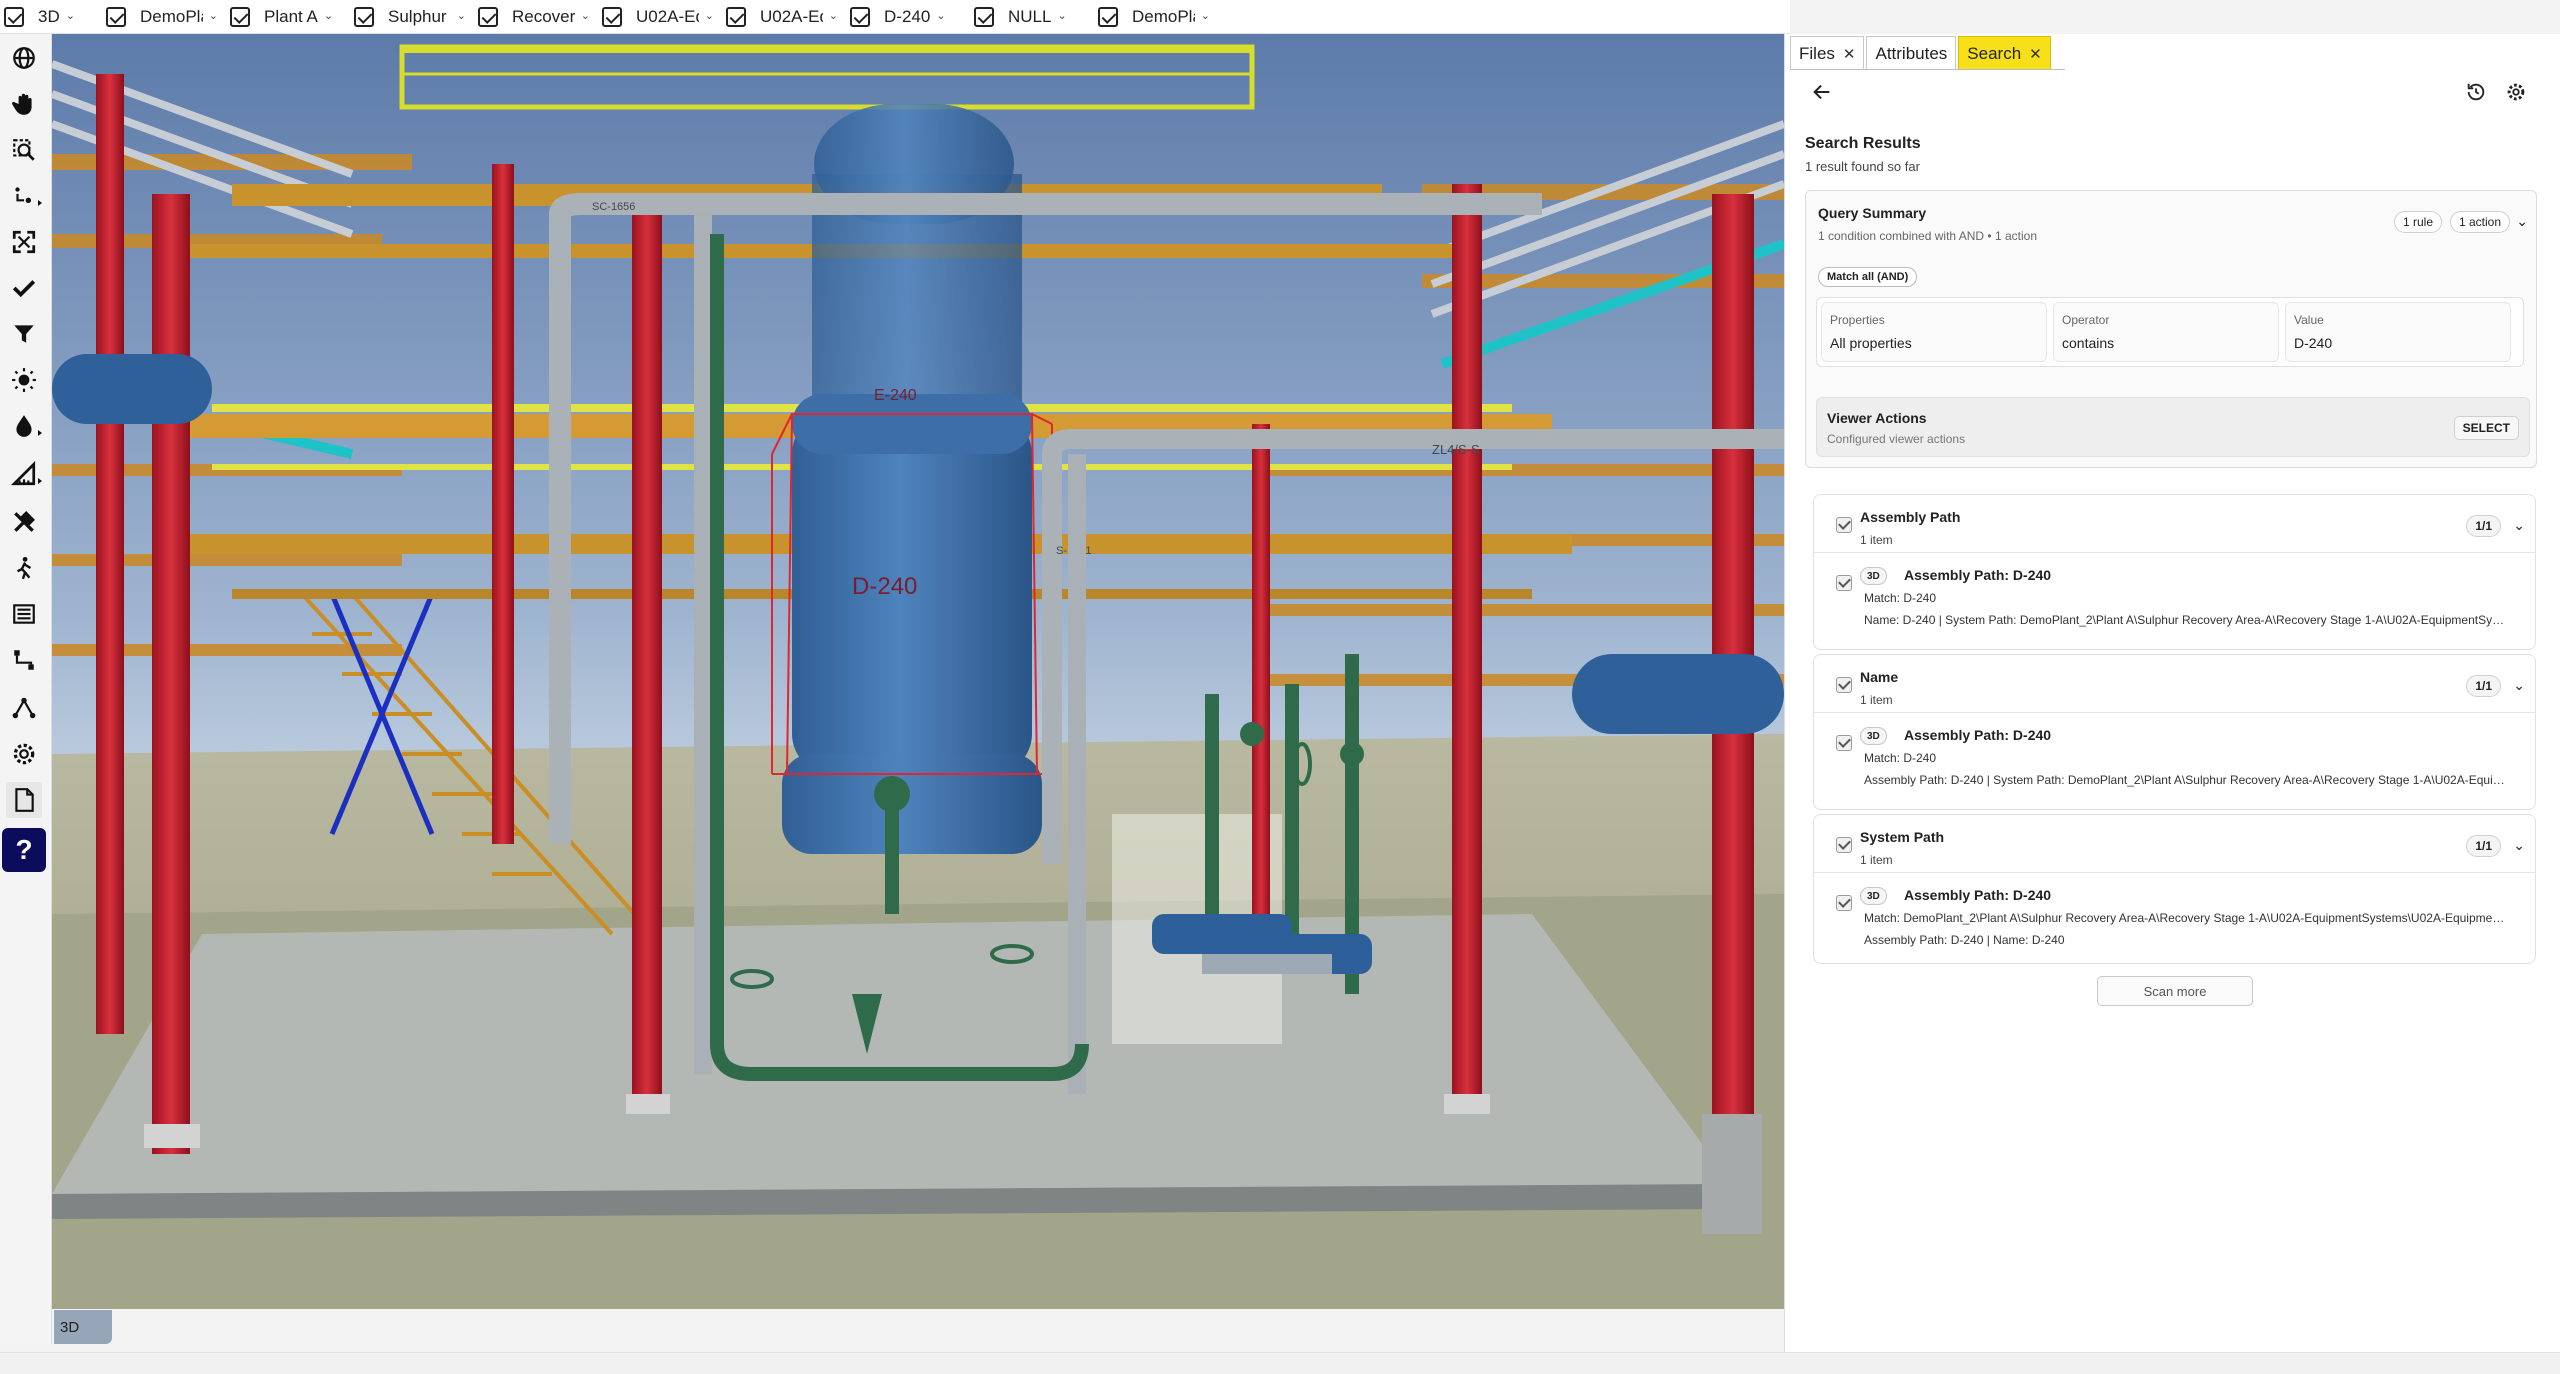  I want to click on breadcrumb-item-null: NULL ⌄, so click(1030, 17).